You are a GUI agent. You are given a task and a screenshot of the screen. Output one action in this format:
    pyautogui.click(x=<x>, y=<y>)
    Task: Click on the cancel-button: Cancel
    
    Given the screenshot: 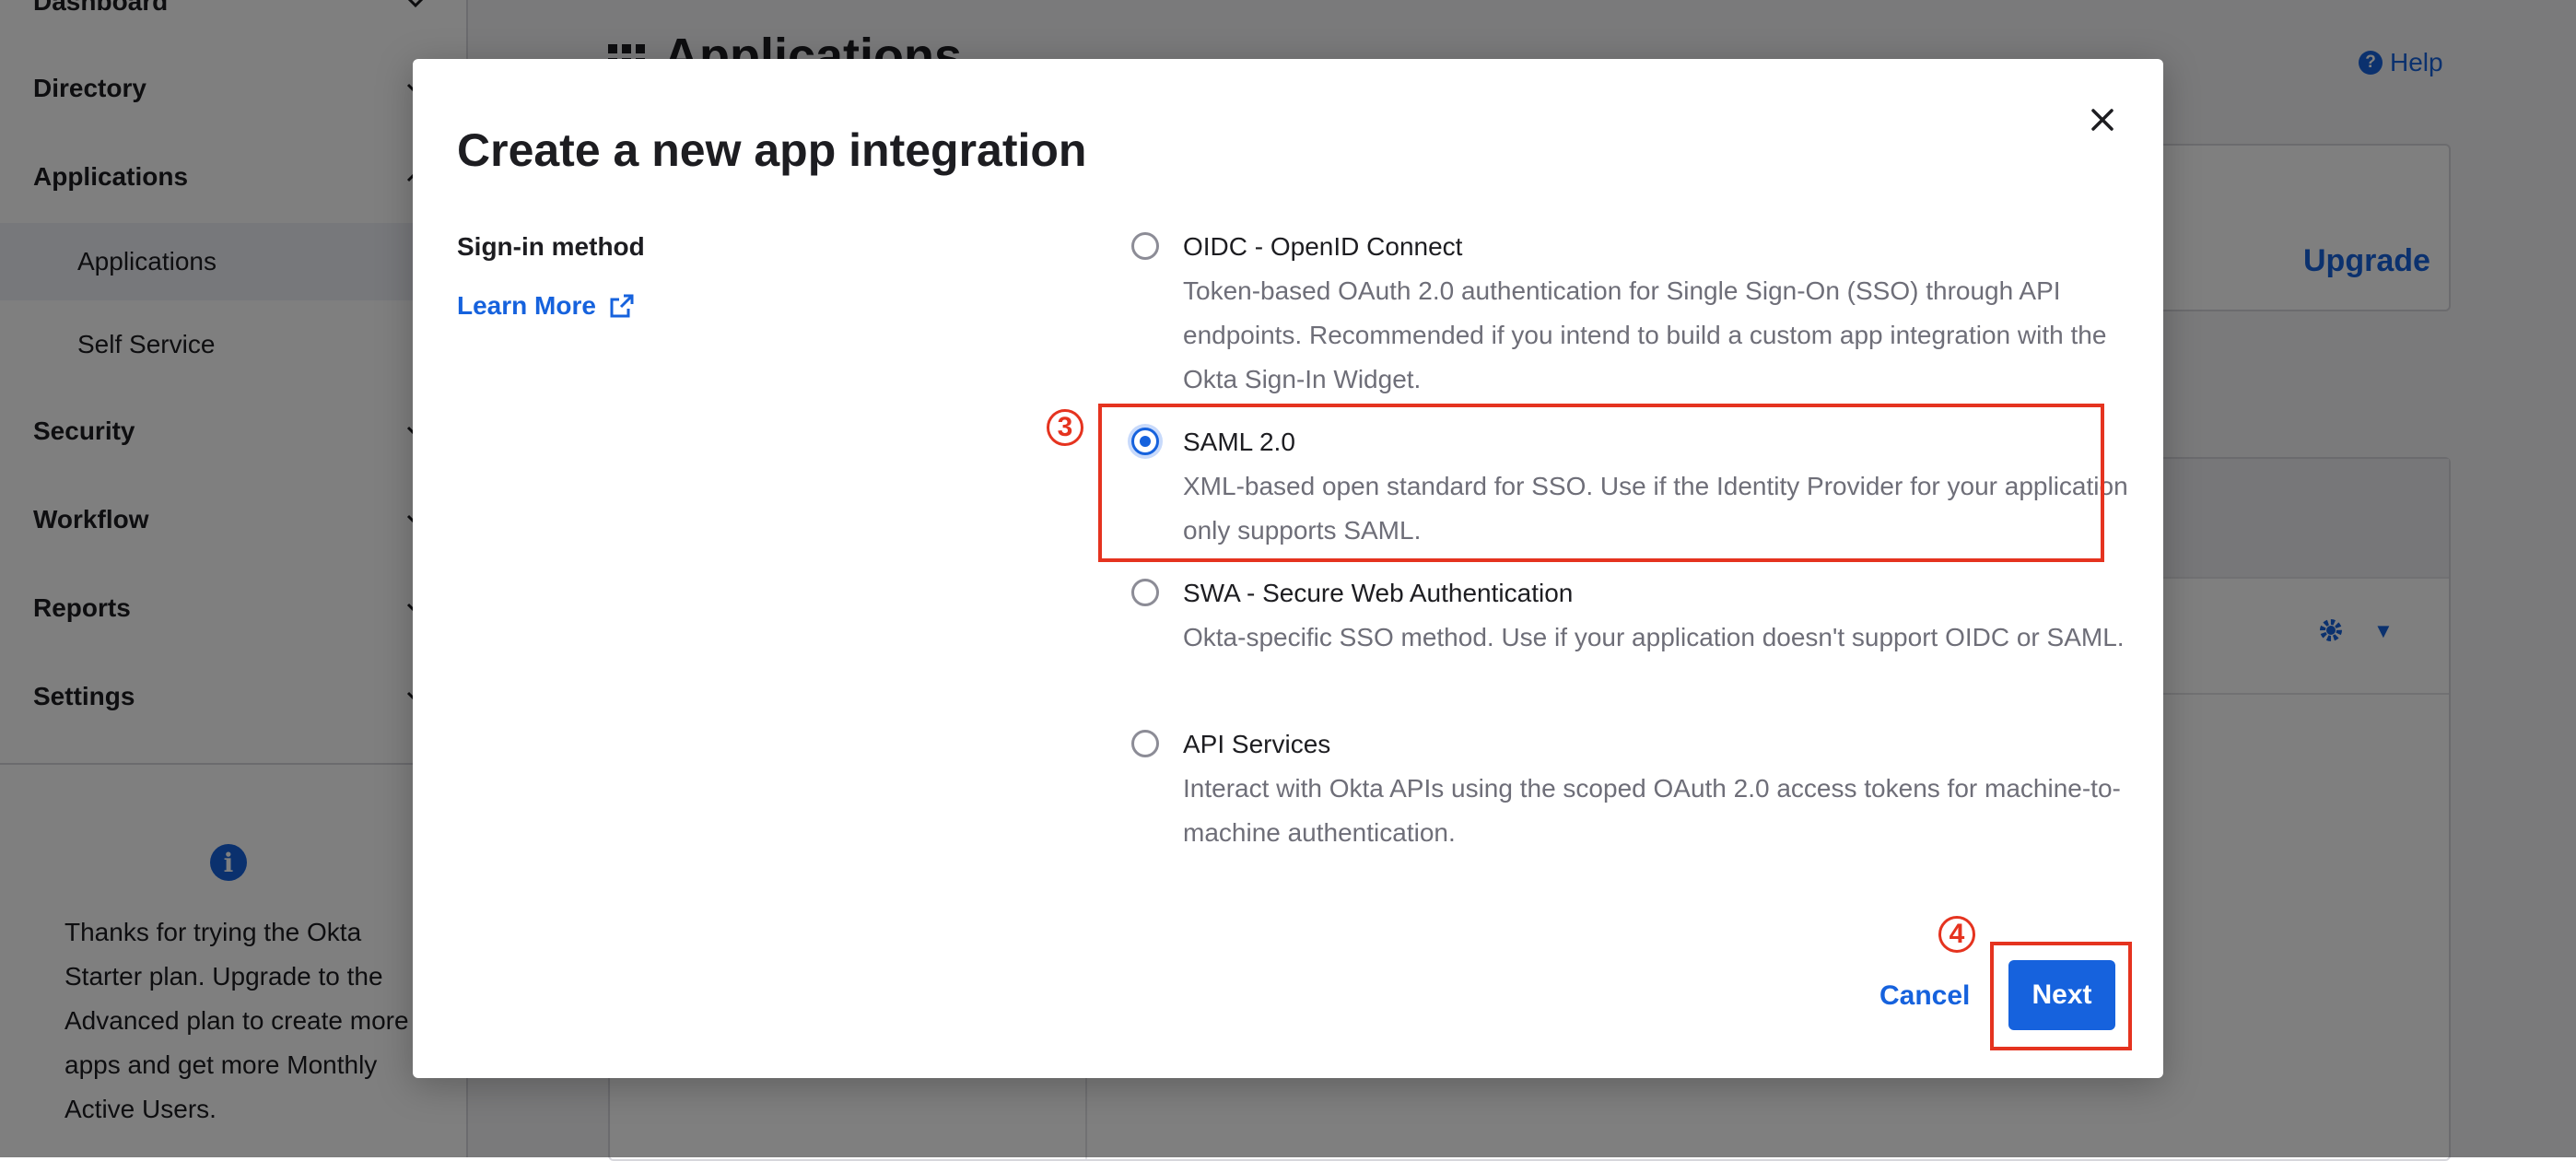 What is the action you would take?
    pyautogui.click(x=1924, y=996)
    